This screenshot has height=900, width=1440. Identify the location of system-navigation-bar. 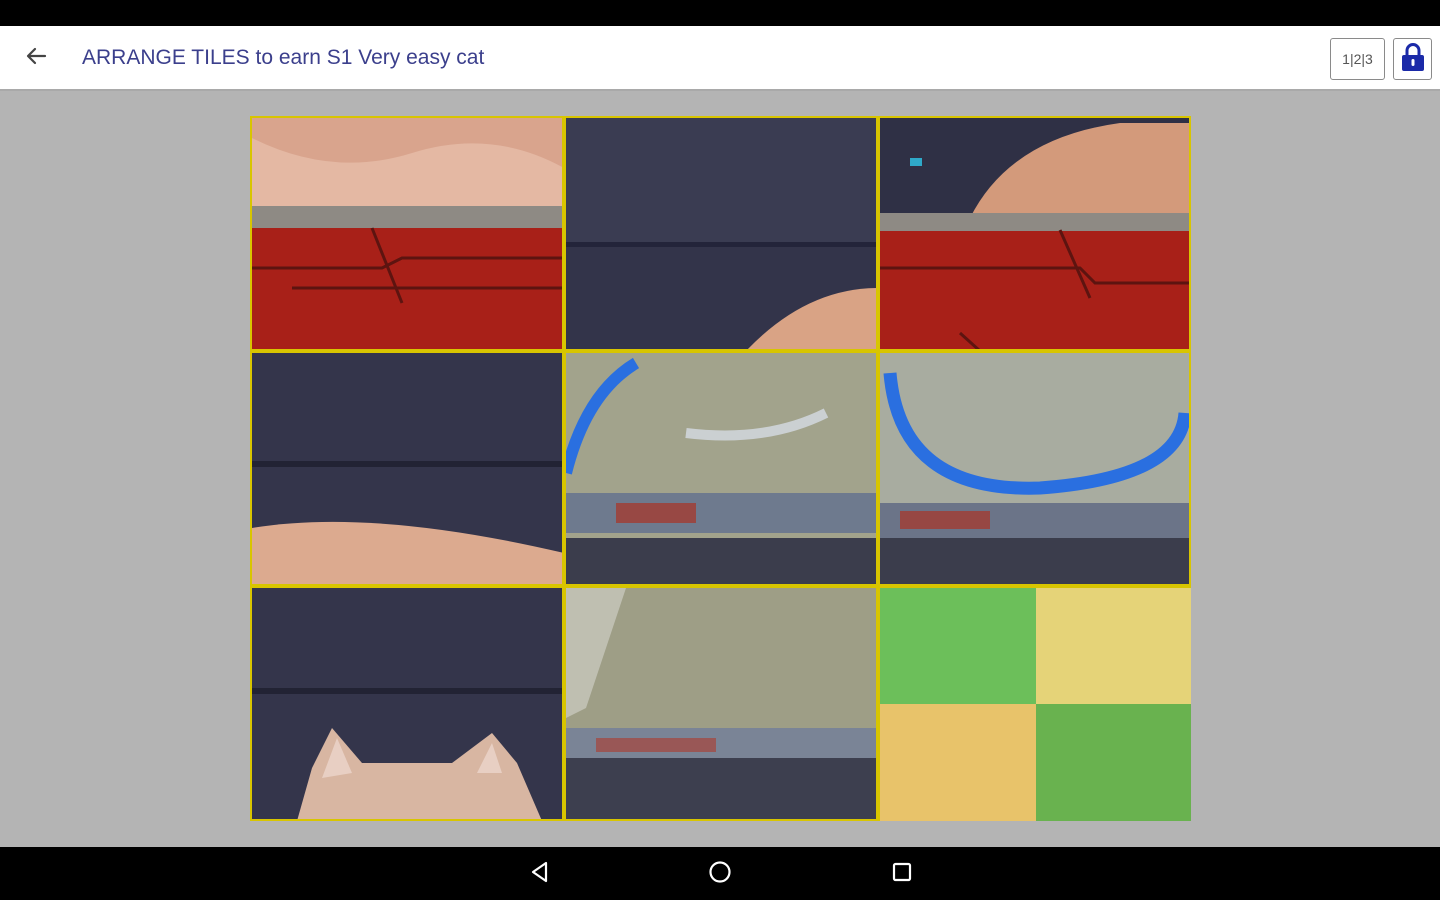
(720, 873).